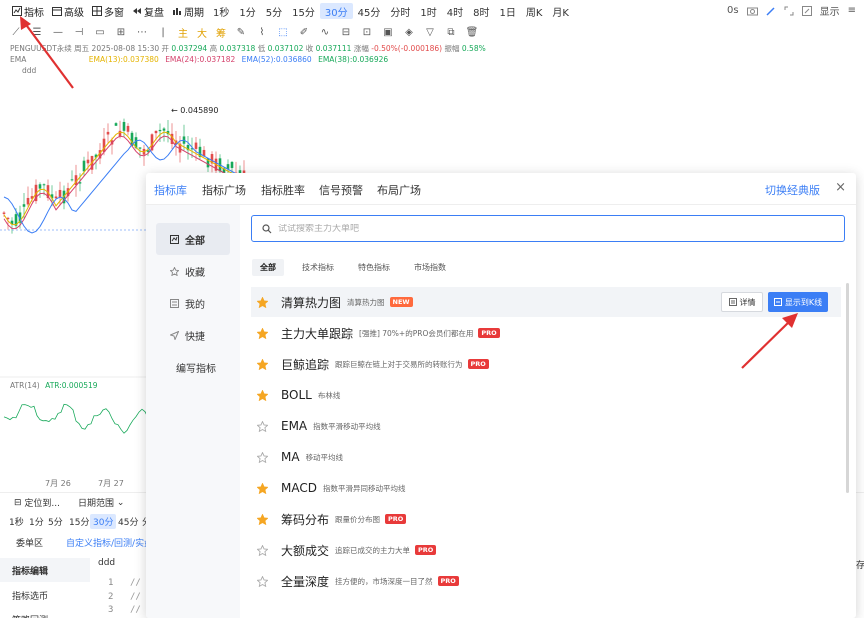 The width and height of the screenshot is (864, 618). Describe the element at coordinates (148, 11) in the screenshot. I see `replay-button: 复盘` at that location.